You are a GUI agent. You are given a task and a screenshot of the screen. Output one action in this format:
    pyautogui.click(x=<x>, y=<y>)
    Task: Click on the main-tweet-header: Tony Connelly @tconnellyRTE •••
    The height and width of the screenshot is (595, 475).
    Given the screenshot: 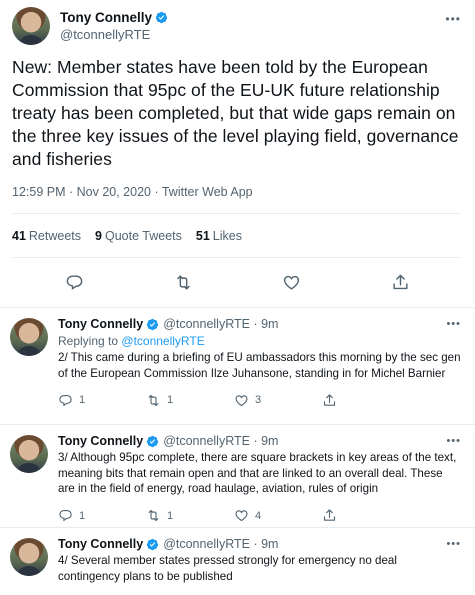 What is the action you would take?
    pyautogui.click(x=236, y=26)
    